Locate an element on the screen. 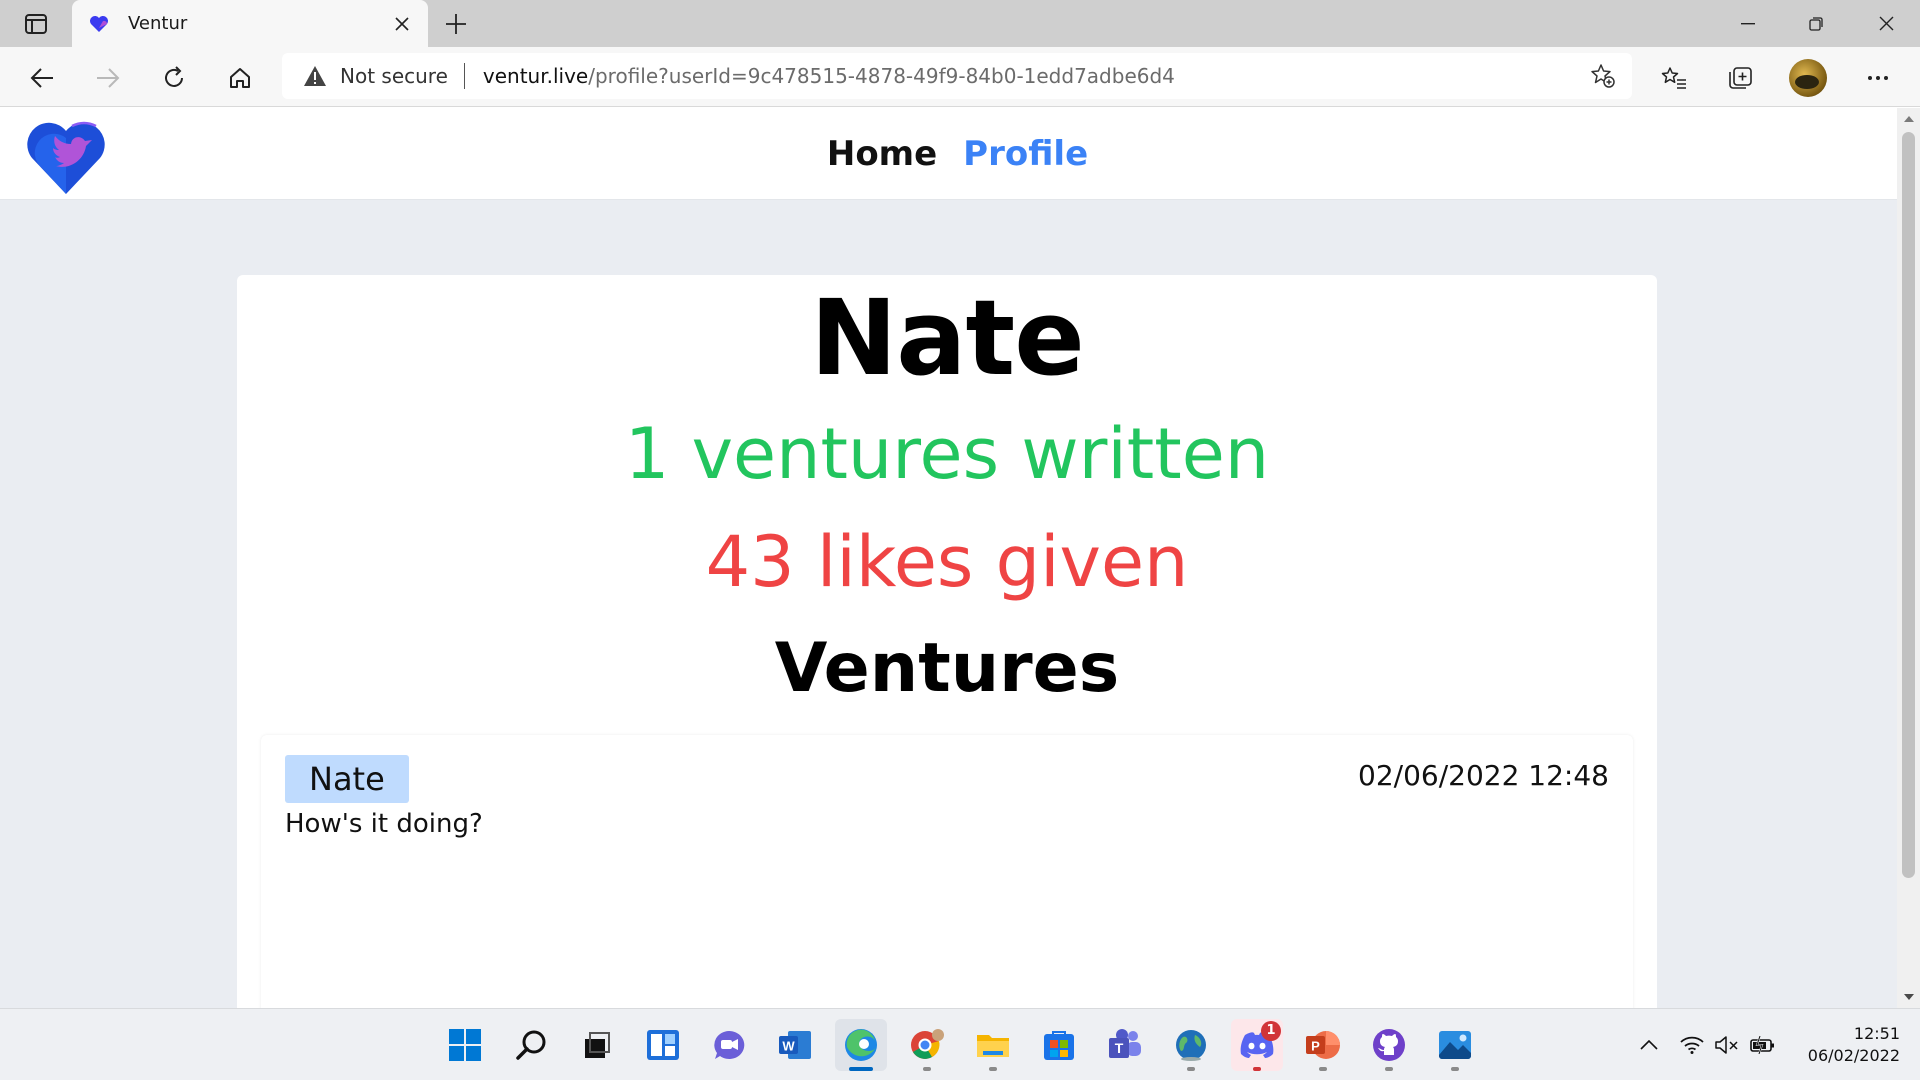 Image resolution: width=1920 pixels, height=1080 pixels. volume-muted-icon is located at coordinates (1727, 1045).